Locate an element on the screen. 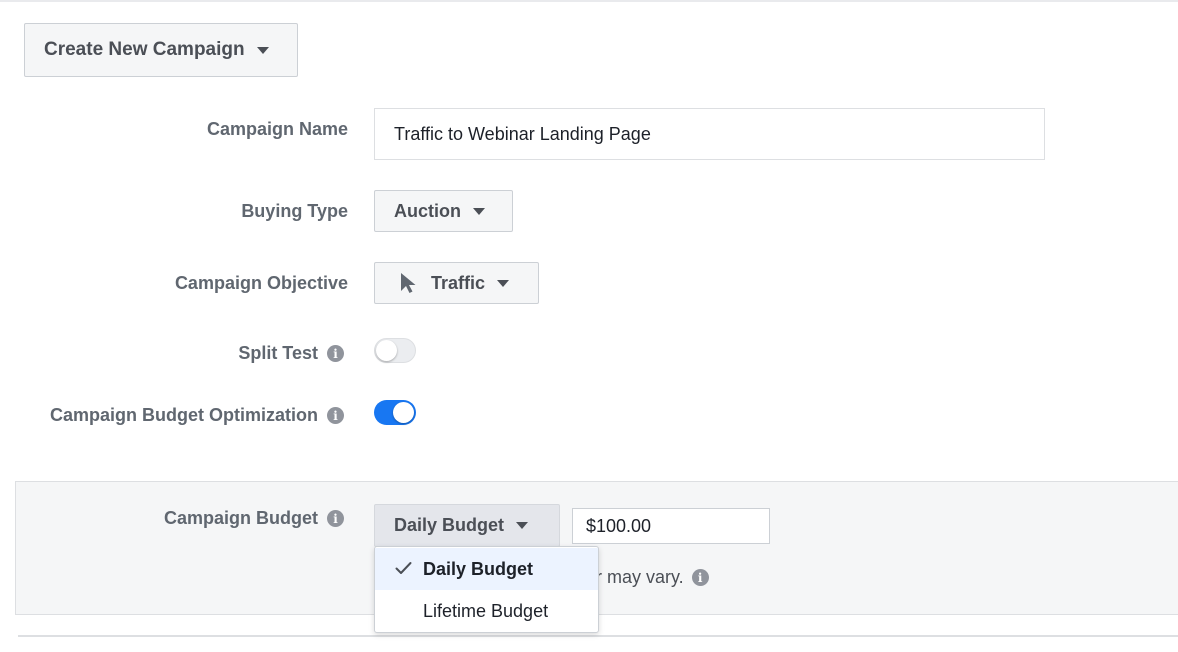  campaign-objective-label-text: Campaign Objective is located at coordinates (261, 283).